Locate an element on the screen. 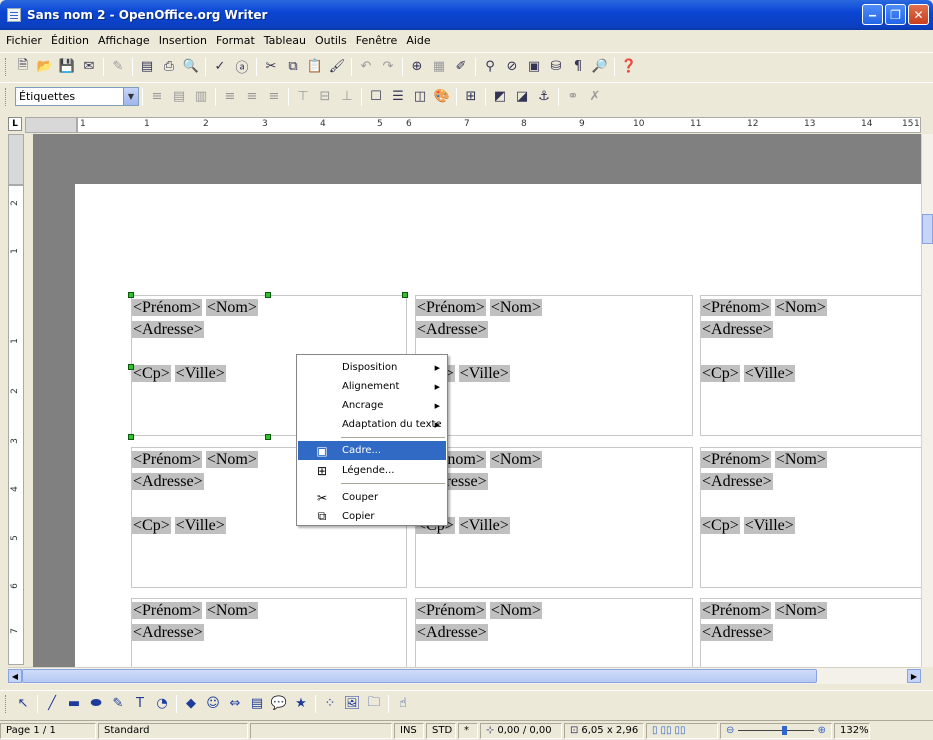 Image resolution: width=933 pixels, height=740 pixels. line-style-icon: ☰ is located at coordinates (398, 97).